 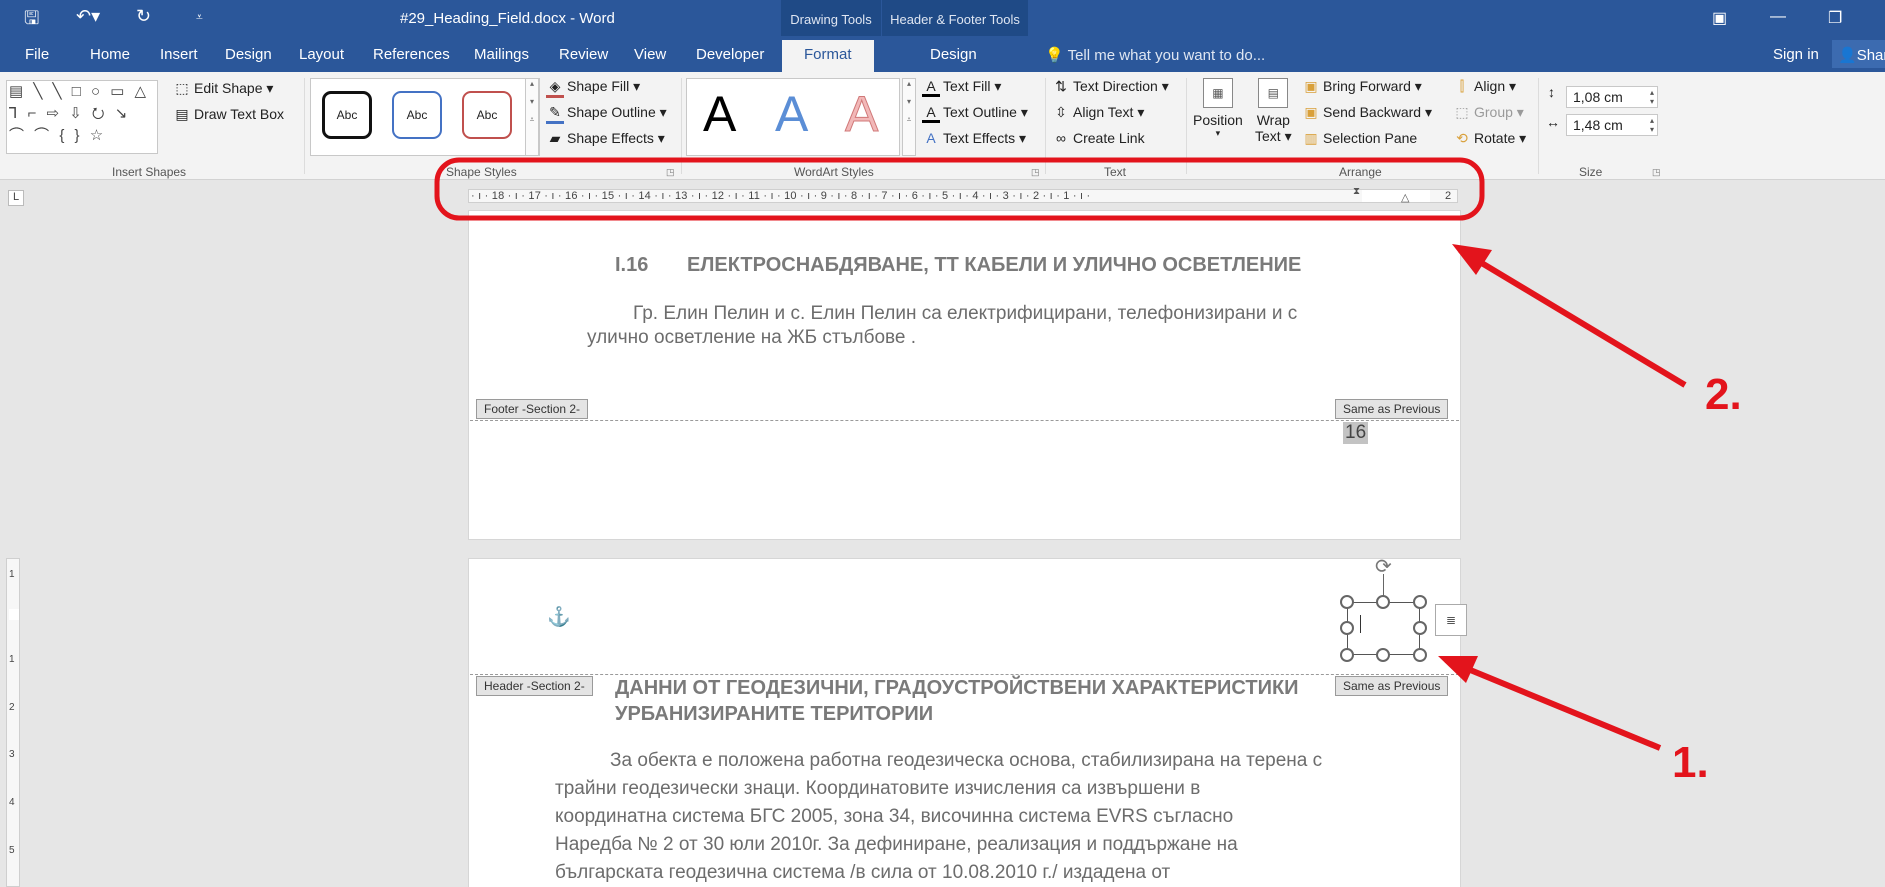 I want to click on resize-handle-sw, so click(x=1347, y=655).